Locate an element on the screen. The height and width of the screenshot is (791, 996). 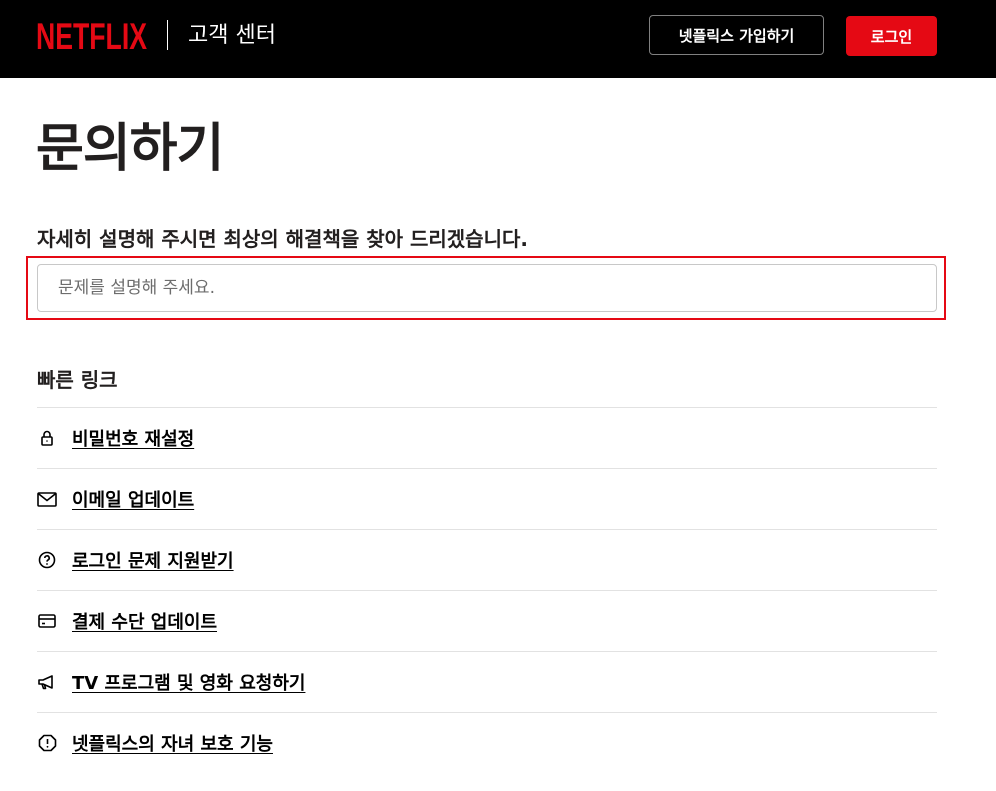
megaphone-icon is located at coordinates (47, 682).